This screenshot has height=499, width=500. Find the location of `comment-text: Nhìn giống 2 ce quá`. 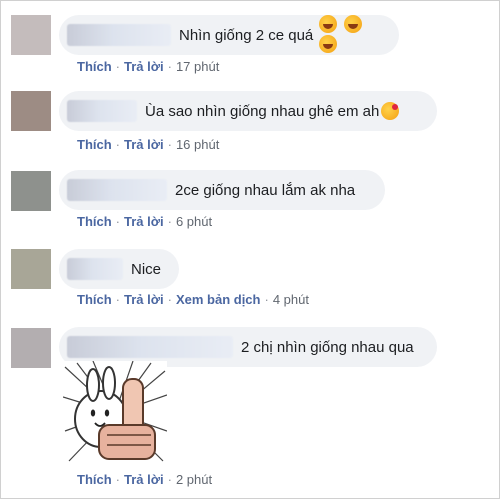

comment-text: Nhìn giống 2 ce quá is located at coordinates (246, 35).